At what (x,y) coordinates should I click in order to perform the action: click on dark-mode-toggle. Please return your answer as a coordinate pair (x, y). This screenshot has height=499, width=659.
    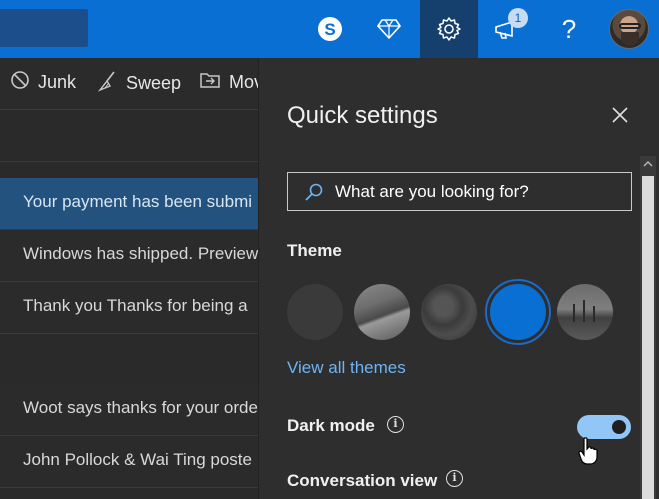
    Looking at the image, I should click on (604, 427).